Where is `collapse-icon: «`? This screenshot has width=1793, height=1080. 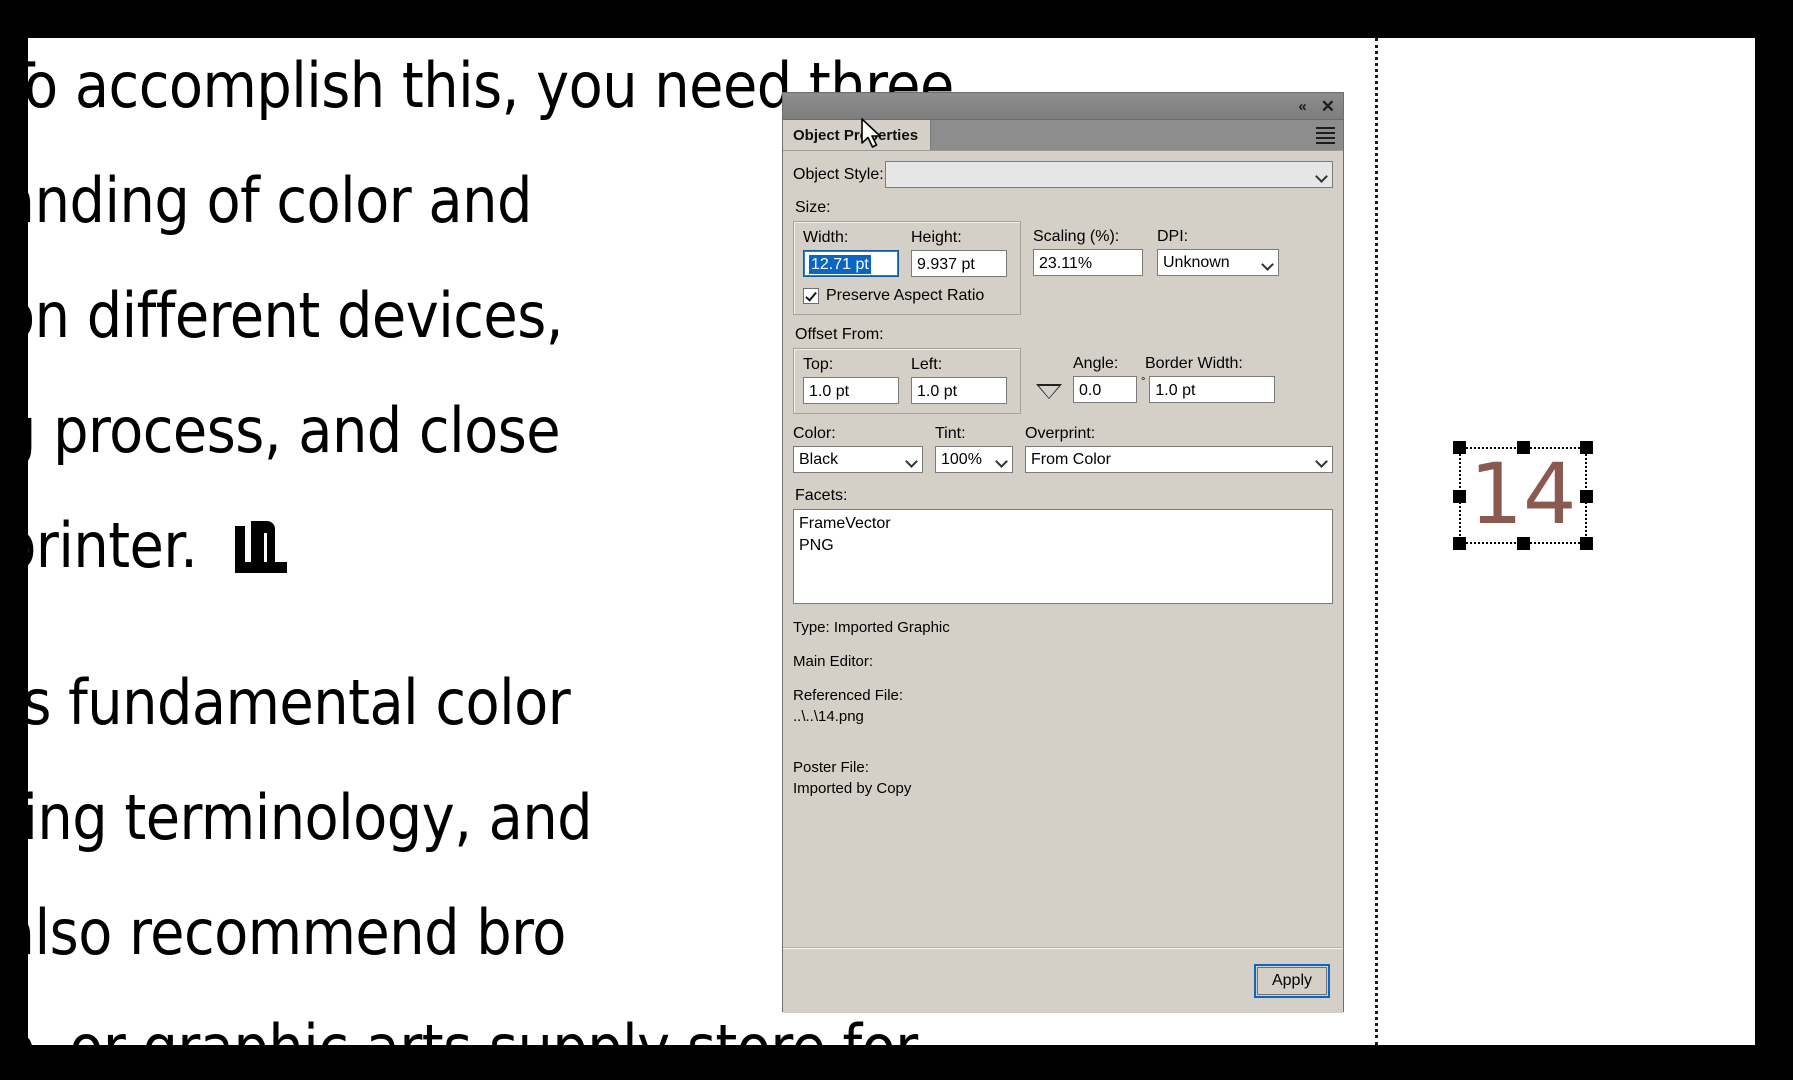 collapse-icon: « is located at coordinates (1302, 106).